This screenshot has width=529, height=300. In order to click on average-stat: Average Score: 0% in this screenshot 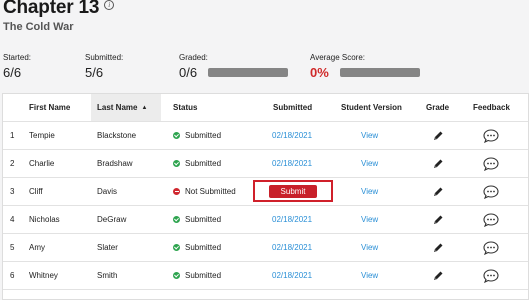, I will do `click(365, 66)`.